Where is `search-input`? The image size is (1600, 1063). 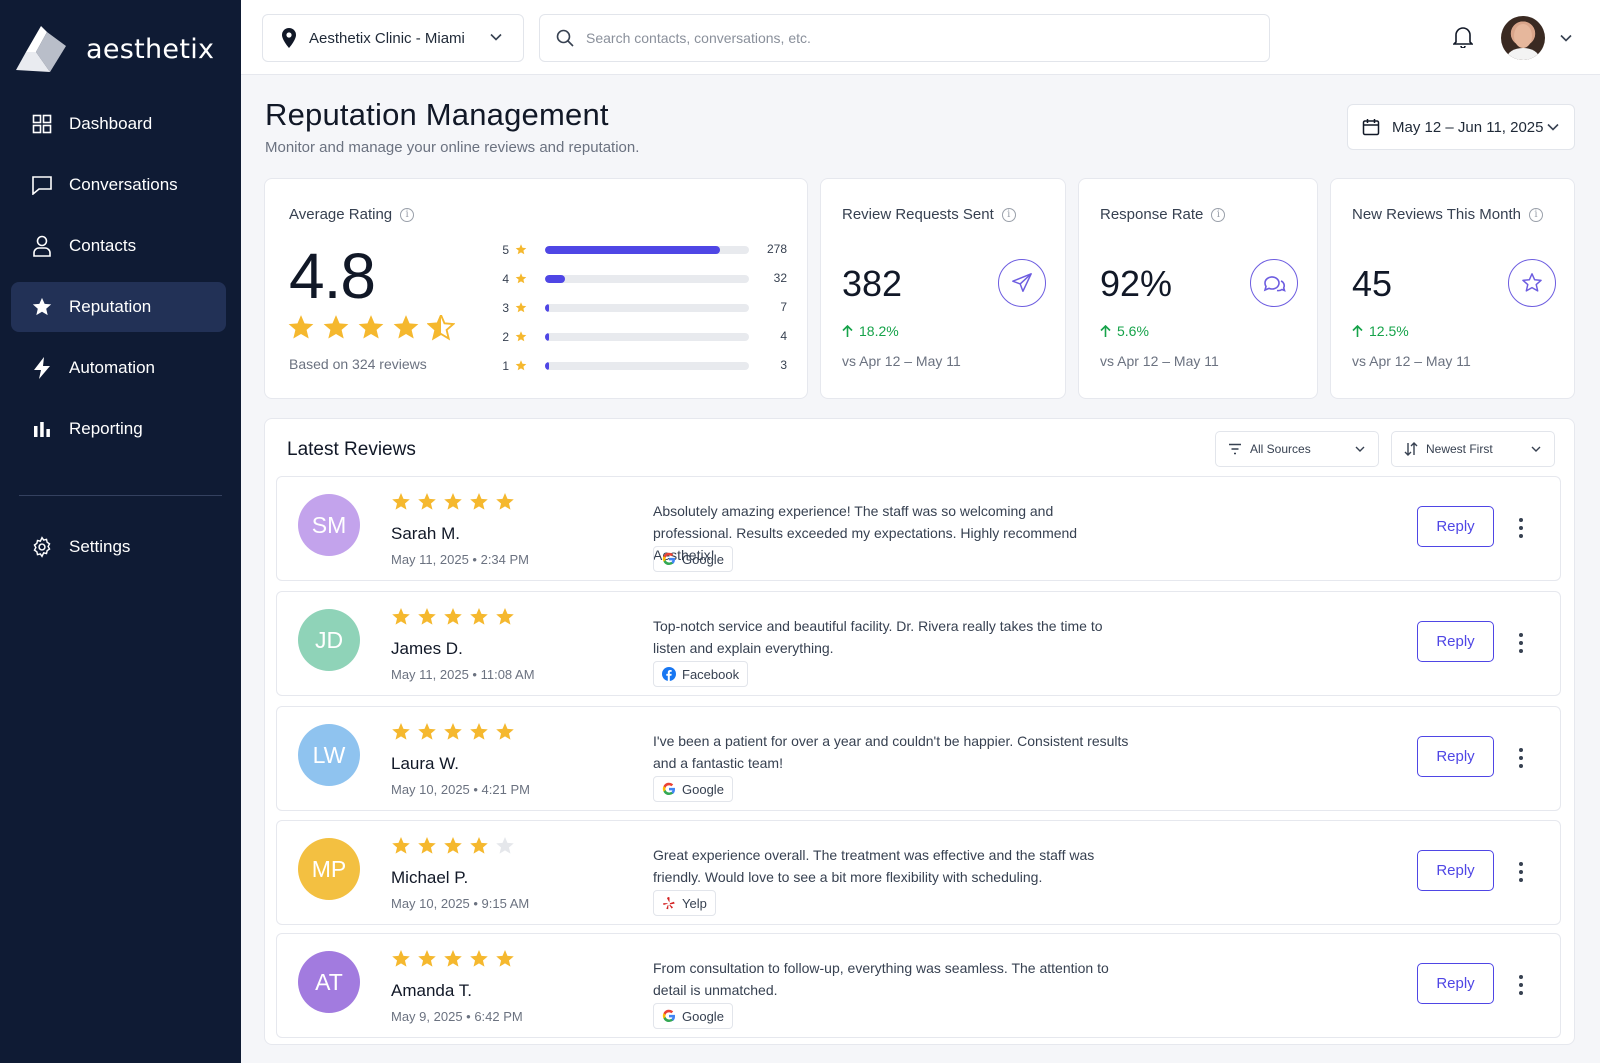
search-input is located at coordinates (906, 38).